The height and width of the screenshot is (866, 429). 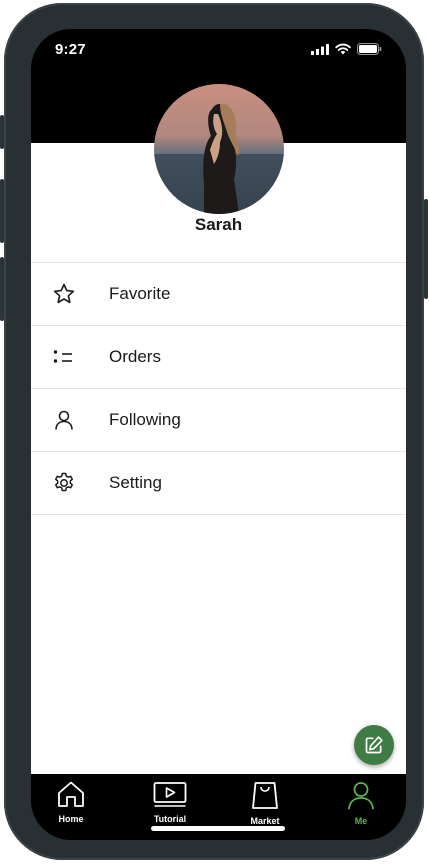 I want to click on wifi-icon, so click(x=343, y=49).